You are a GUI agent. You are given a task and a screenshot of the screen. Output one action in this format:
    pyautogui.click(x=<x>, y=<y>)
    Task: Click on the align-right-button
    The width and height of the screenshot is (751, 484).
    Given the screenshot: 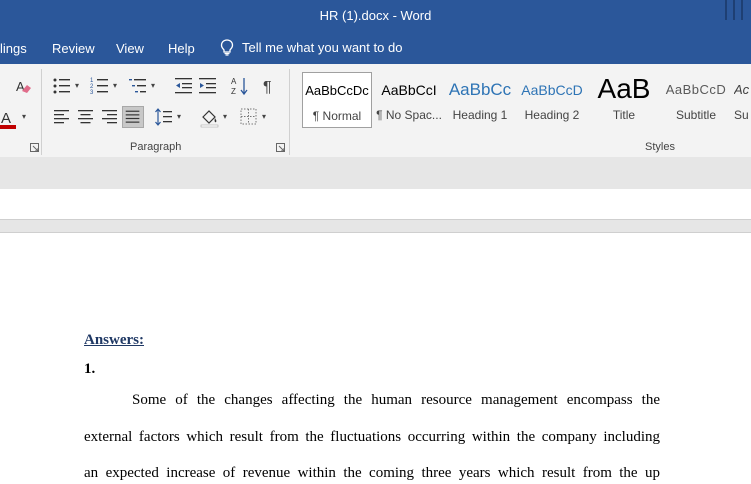 What is the action you would take?
    pyautogui.click(x=110, y=117)
    